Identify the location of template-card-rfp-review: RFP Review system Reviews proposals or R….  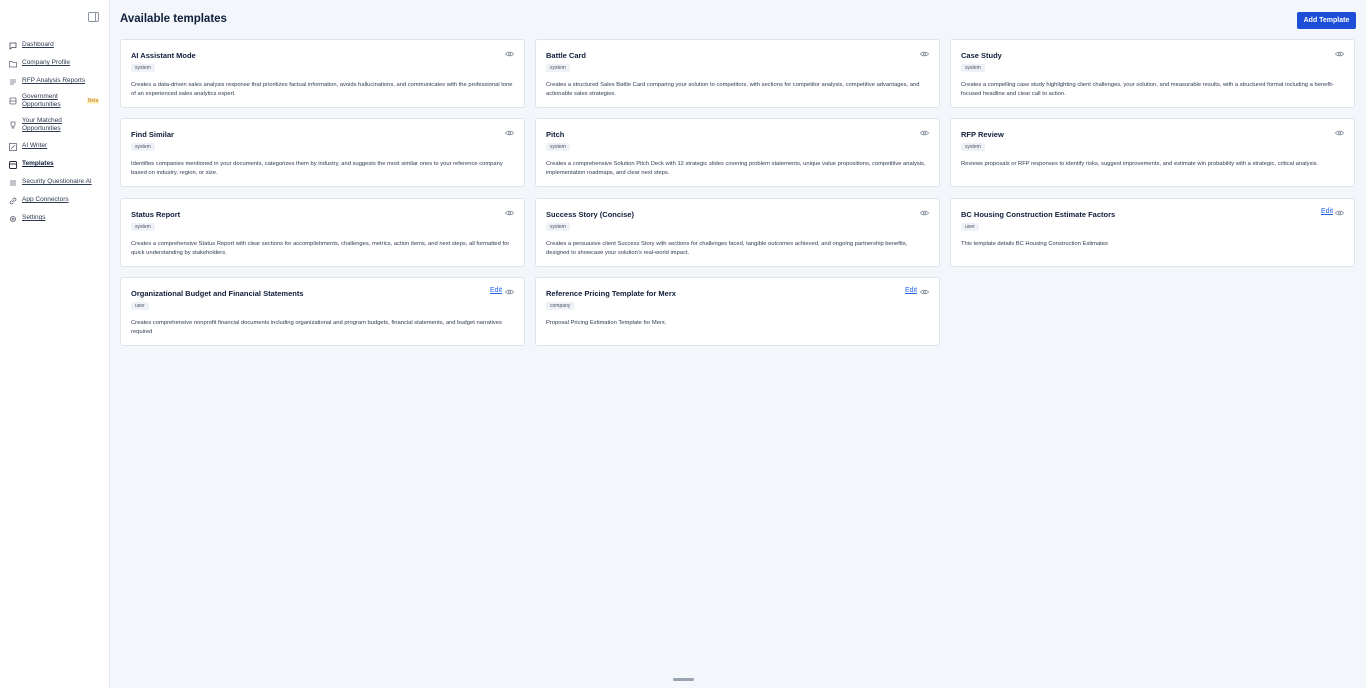
(1152, 152).